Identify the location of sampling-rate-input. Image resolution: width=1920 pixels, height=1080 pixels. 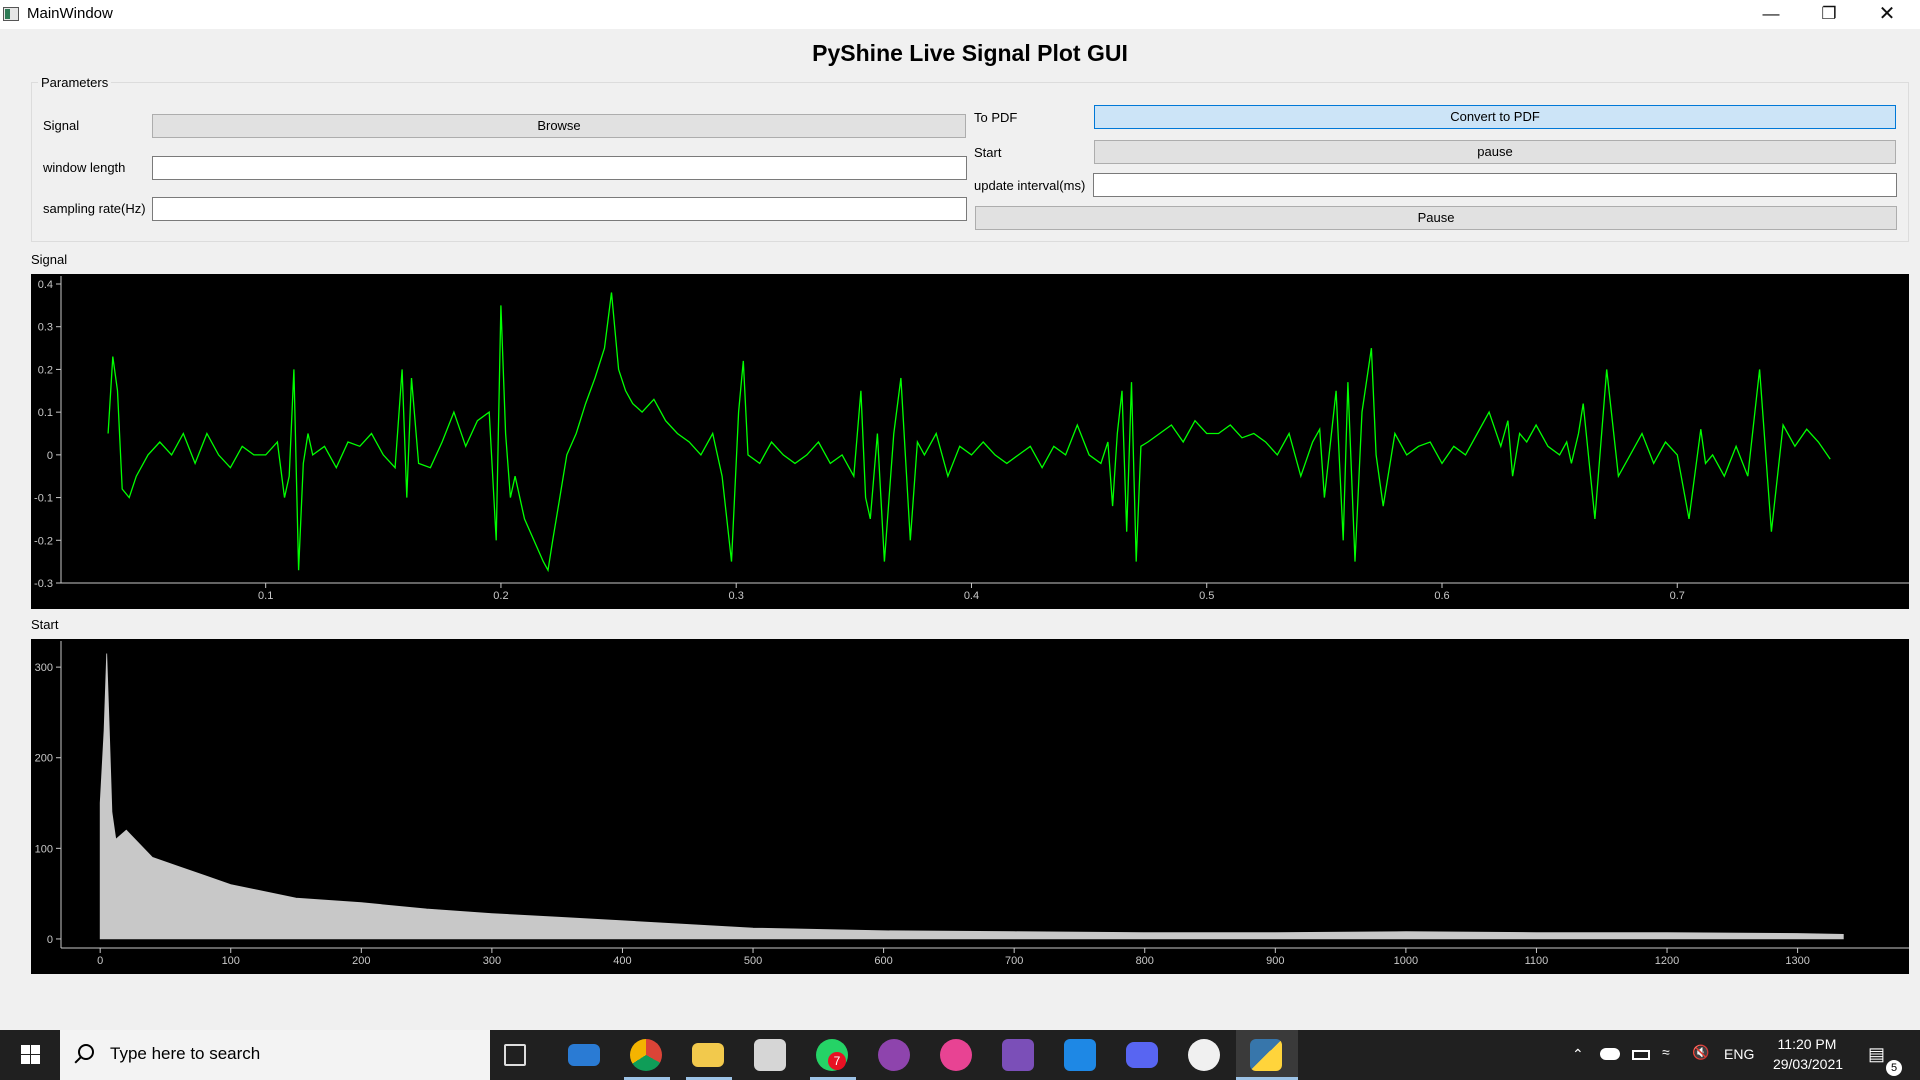
(559, 209).